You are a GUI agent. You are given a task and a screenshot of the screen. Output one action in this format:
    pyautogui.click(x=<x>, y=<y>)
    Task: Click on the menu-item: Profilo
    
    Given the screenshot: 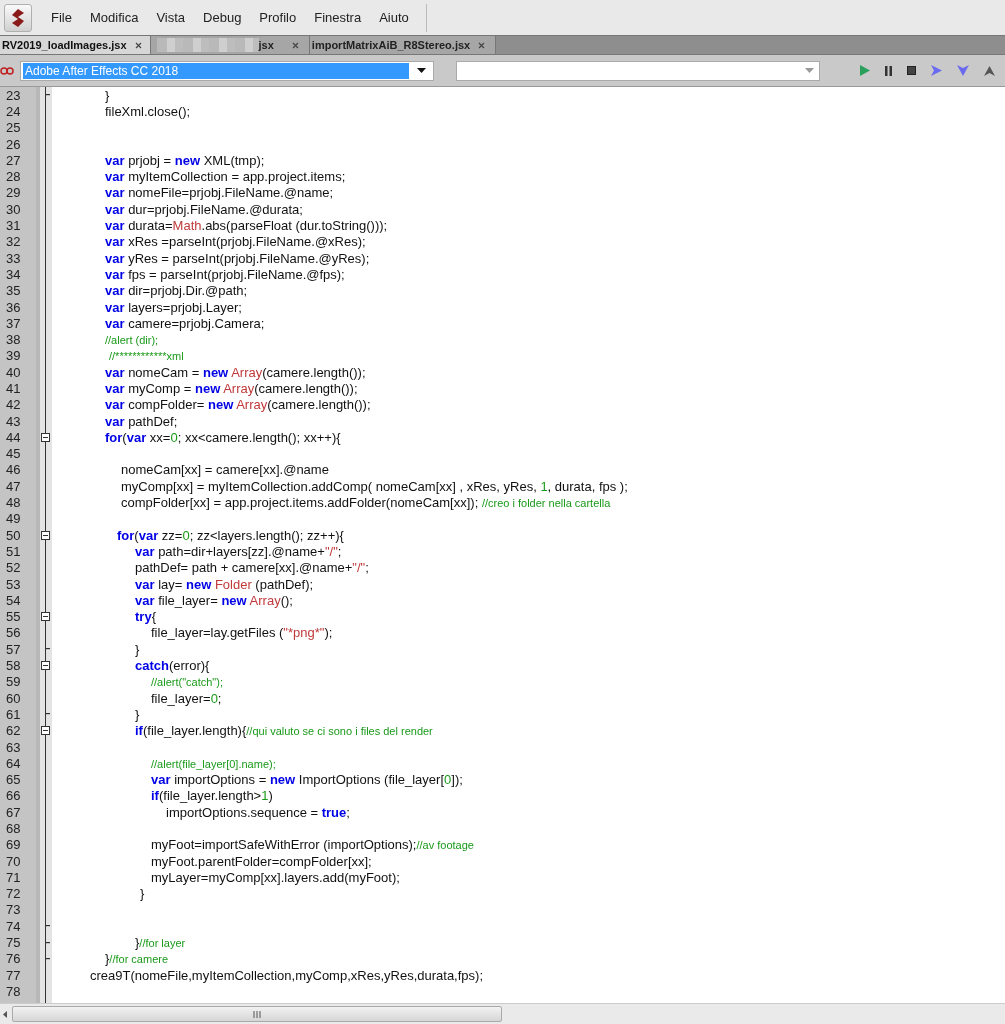 What is the action you would take?
    pyautogui.click(x=278, y=17)
    